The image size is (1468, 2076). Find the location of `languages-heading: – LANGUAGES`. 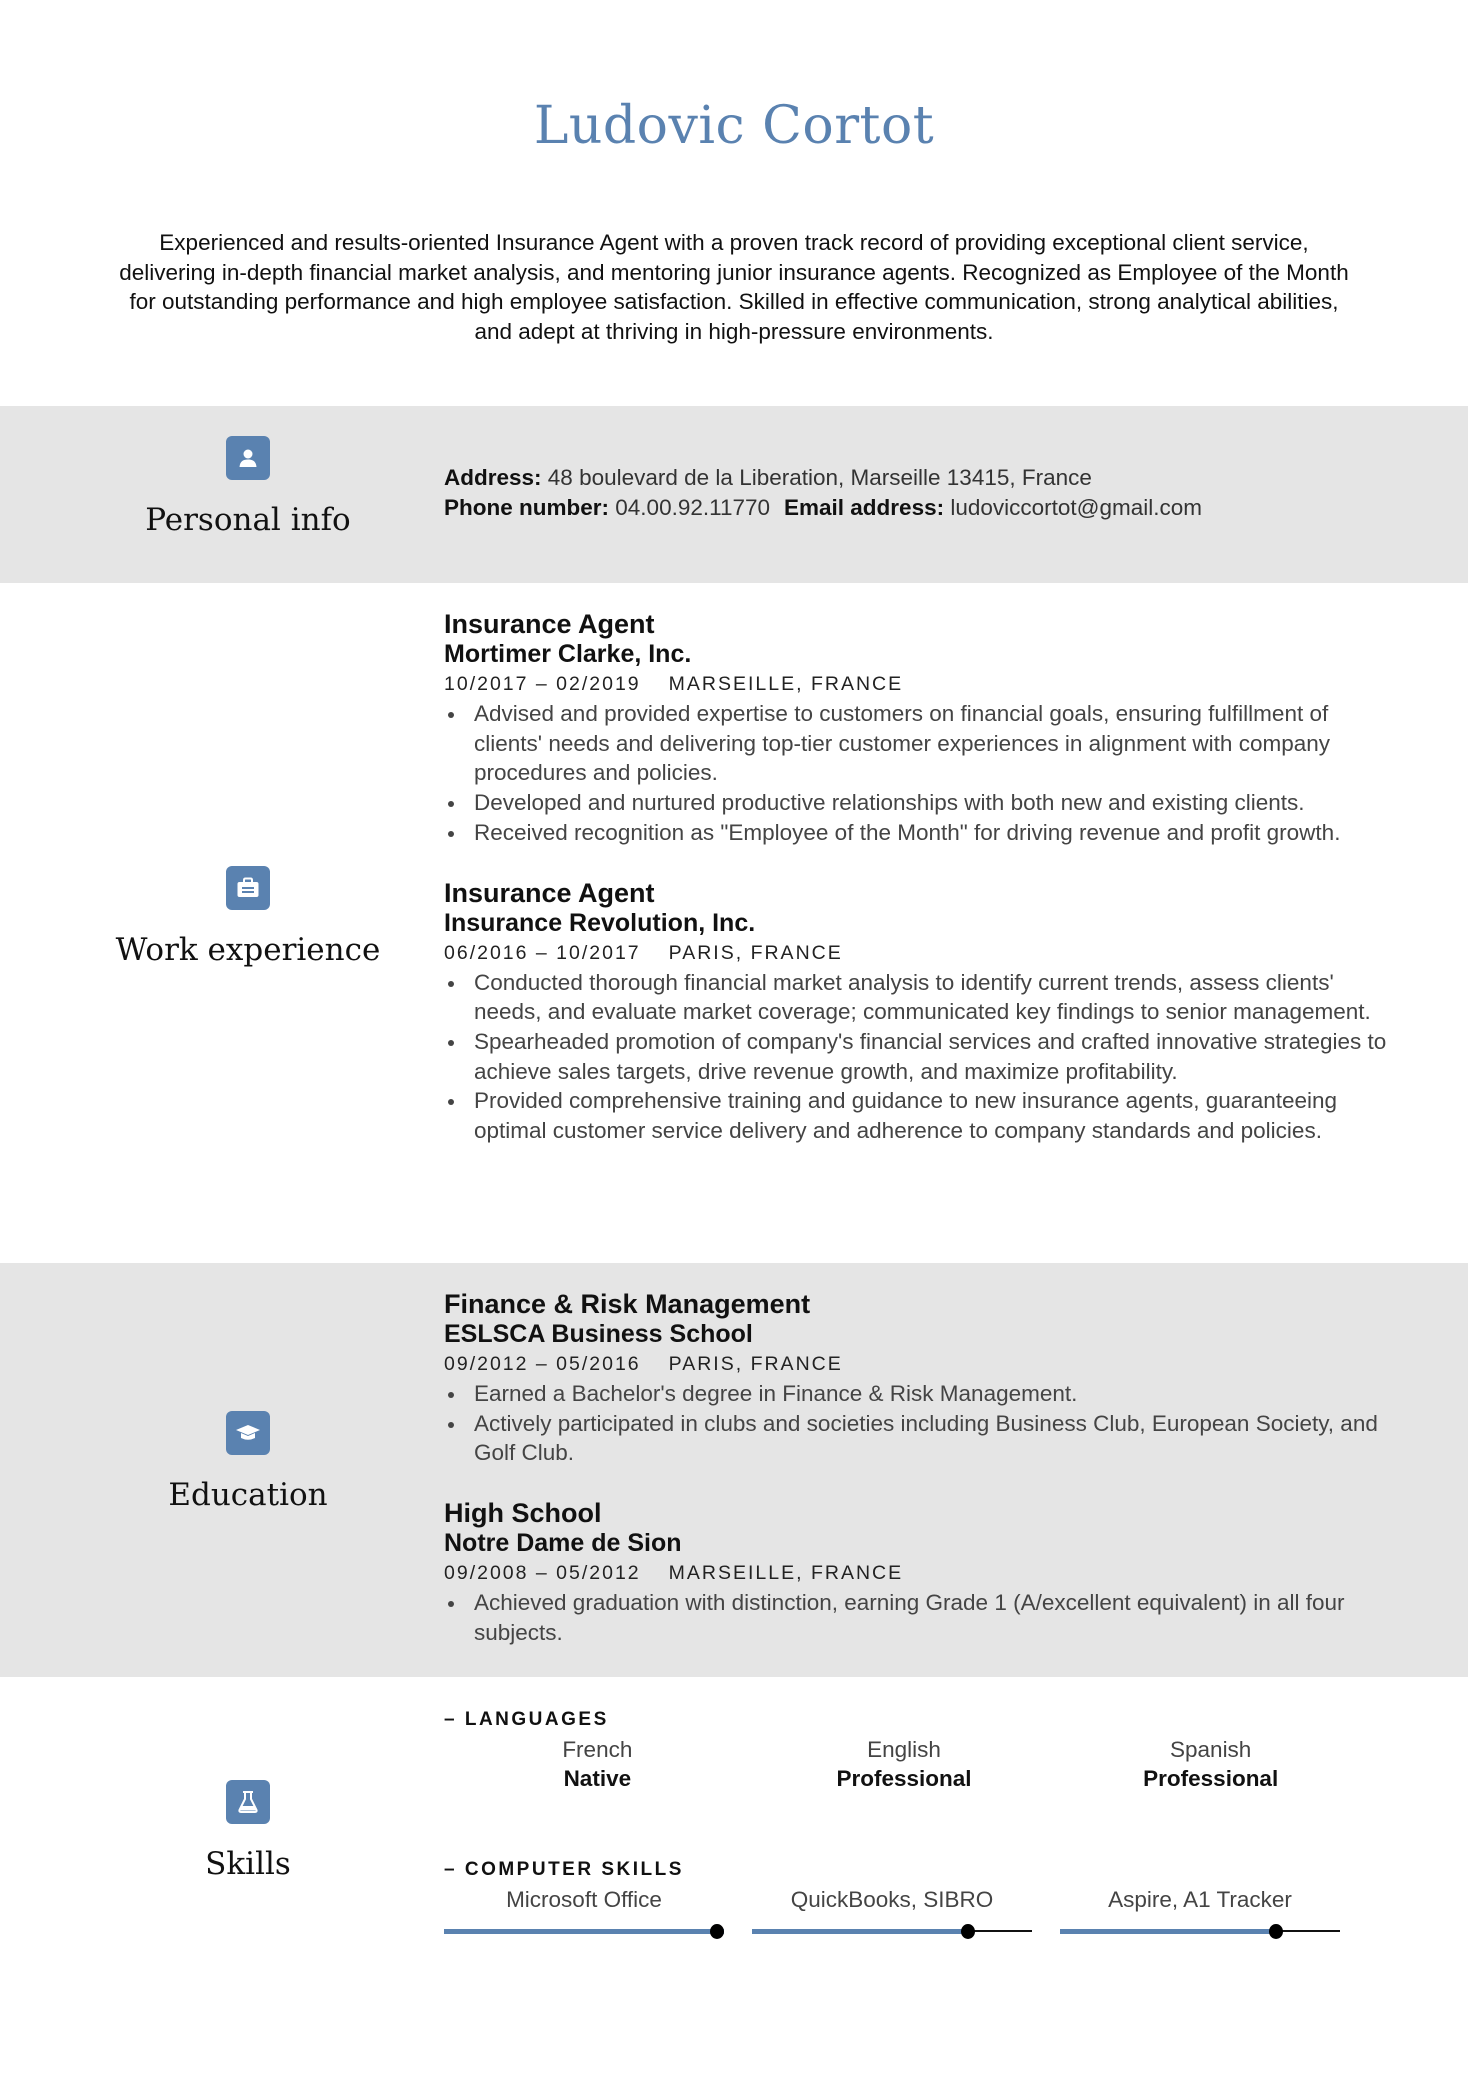

languages-heading: – LANGUAGES is located at coordinates (526, 1719).